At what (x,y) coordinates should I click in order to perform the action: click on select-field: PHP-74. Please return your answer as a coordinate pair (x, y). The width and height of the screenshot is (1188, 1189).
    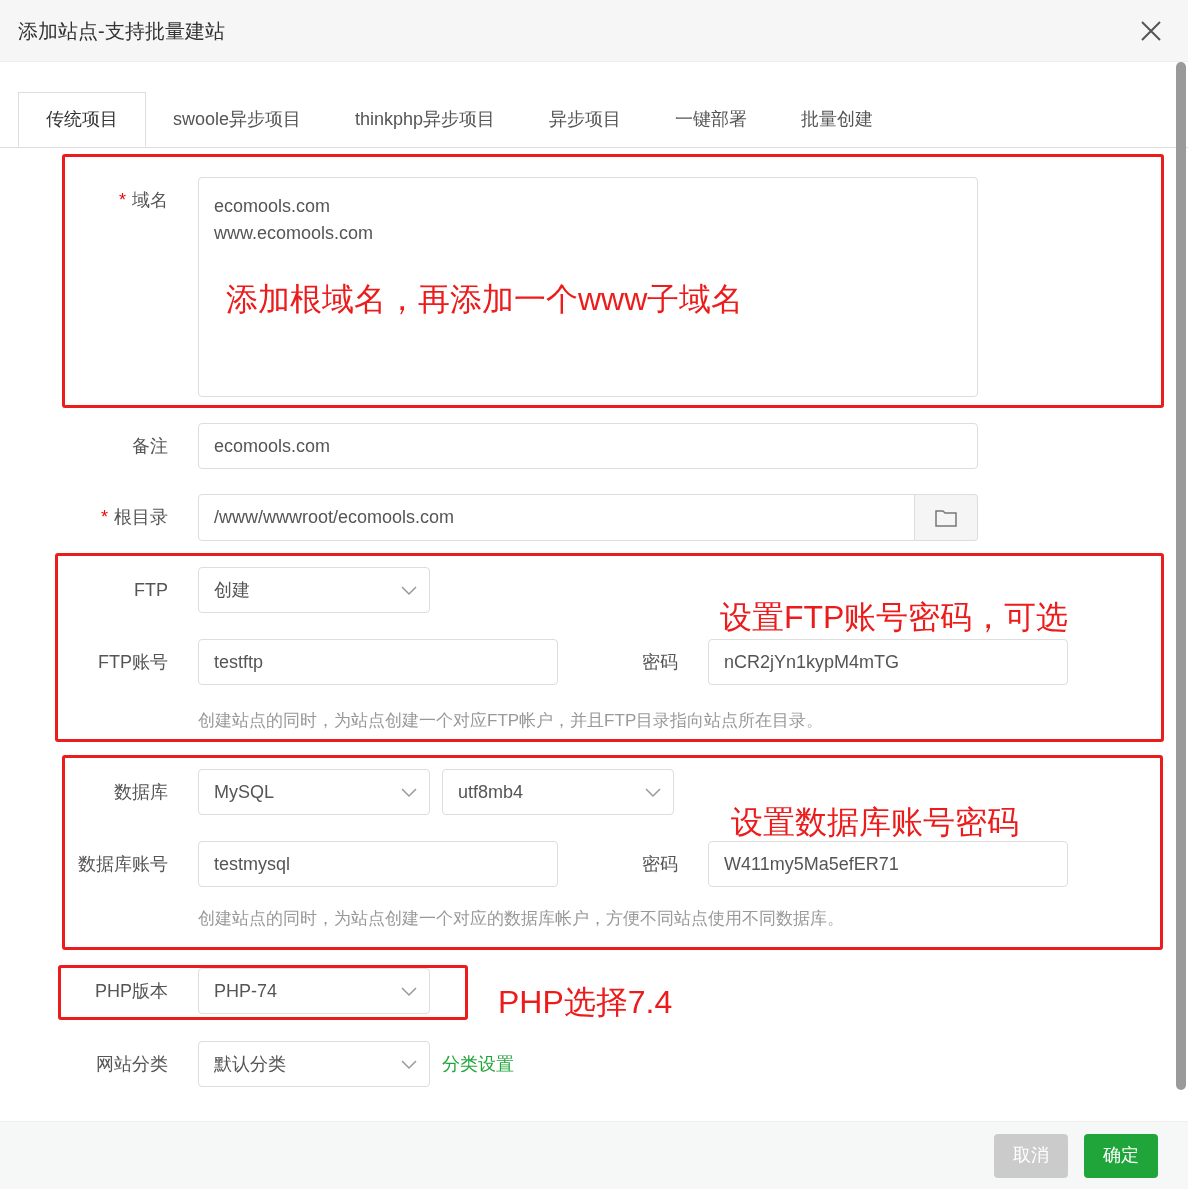
    Looking at the image, I should click on (314, 991).